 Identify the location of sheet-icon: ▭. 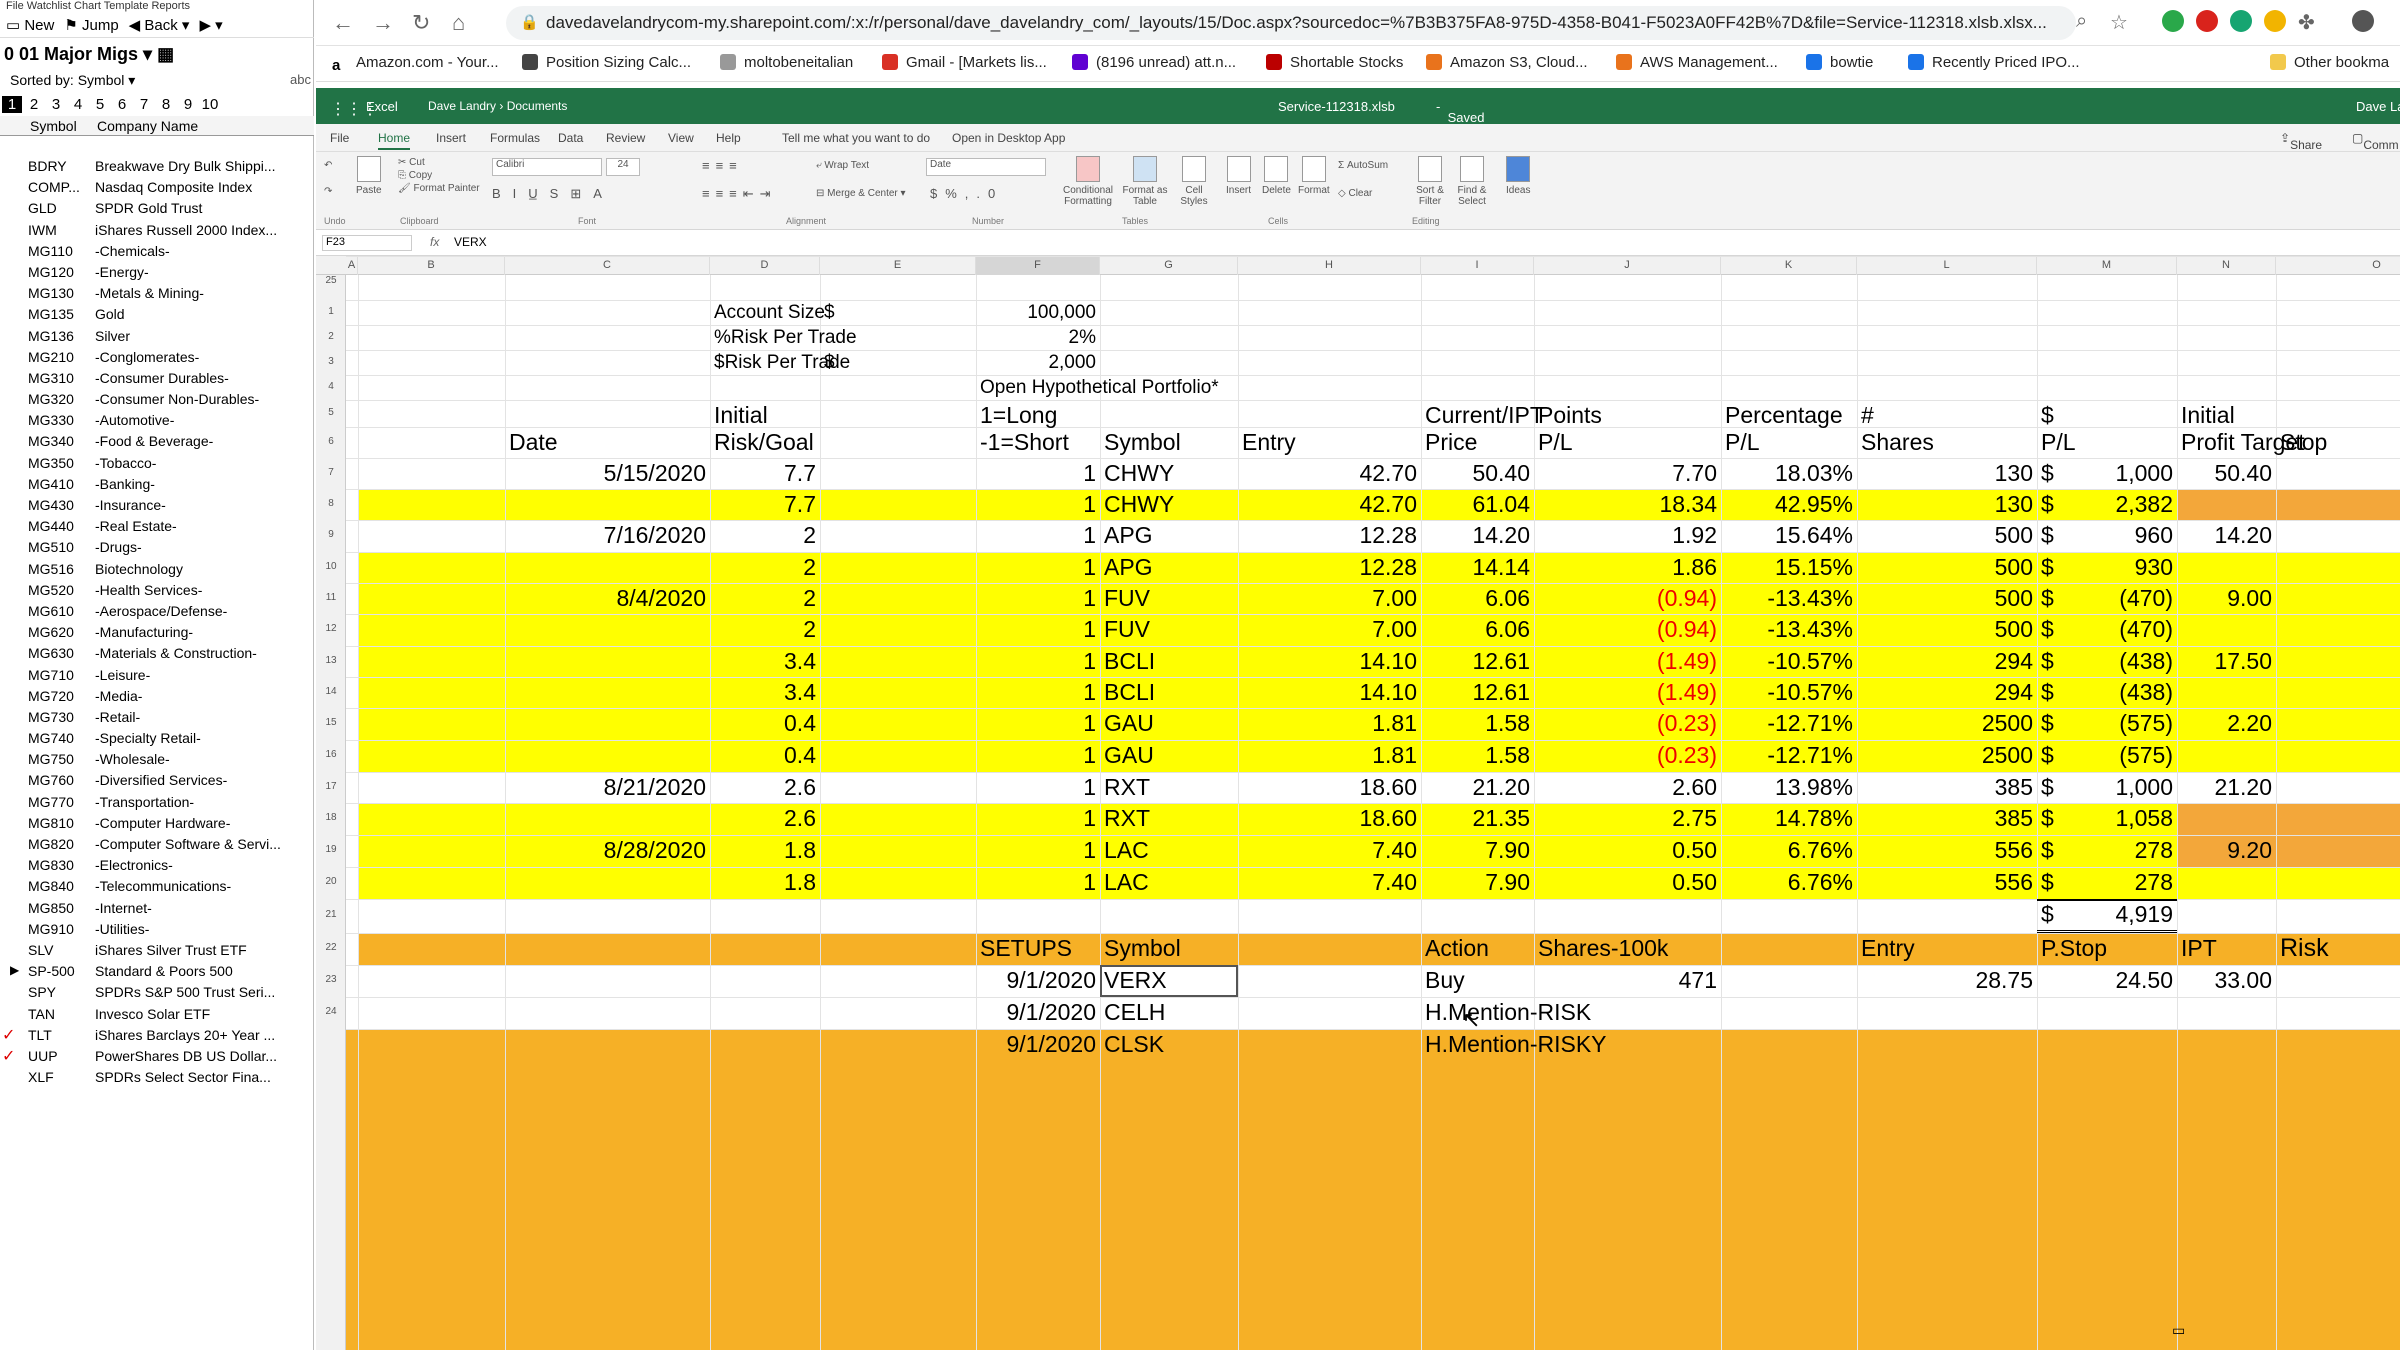
(2178, 1330).